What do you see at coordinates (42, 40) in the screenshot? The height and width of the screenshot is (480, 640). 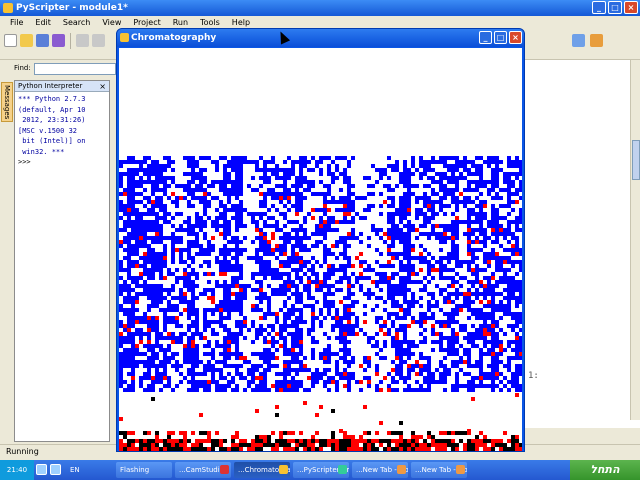 I see `save-icon` at bounding box center [42, 40].